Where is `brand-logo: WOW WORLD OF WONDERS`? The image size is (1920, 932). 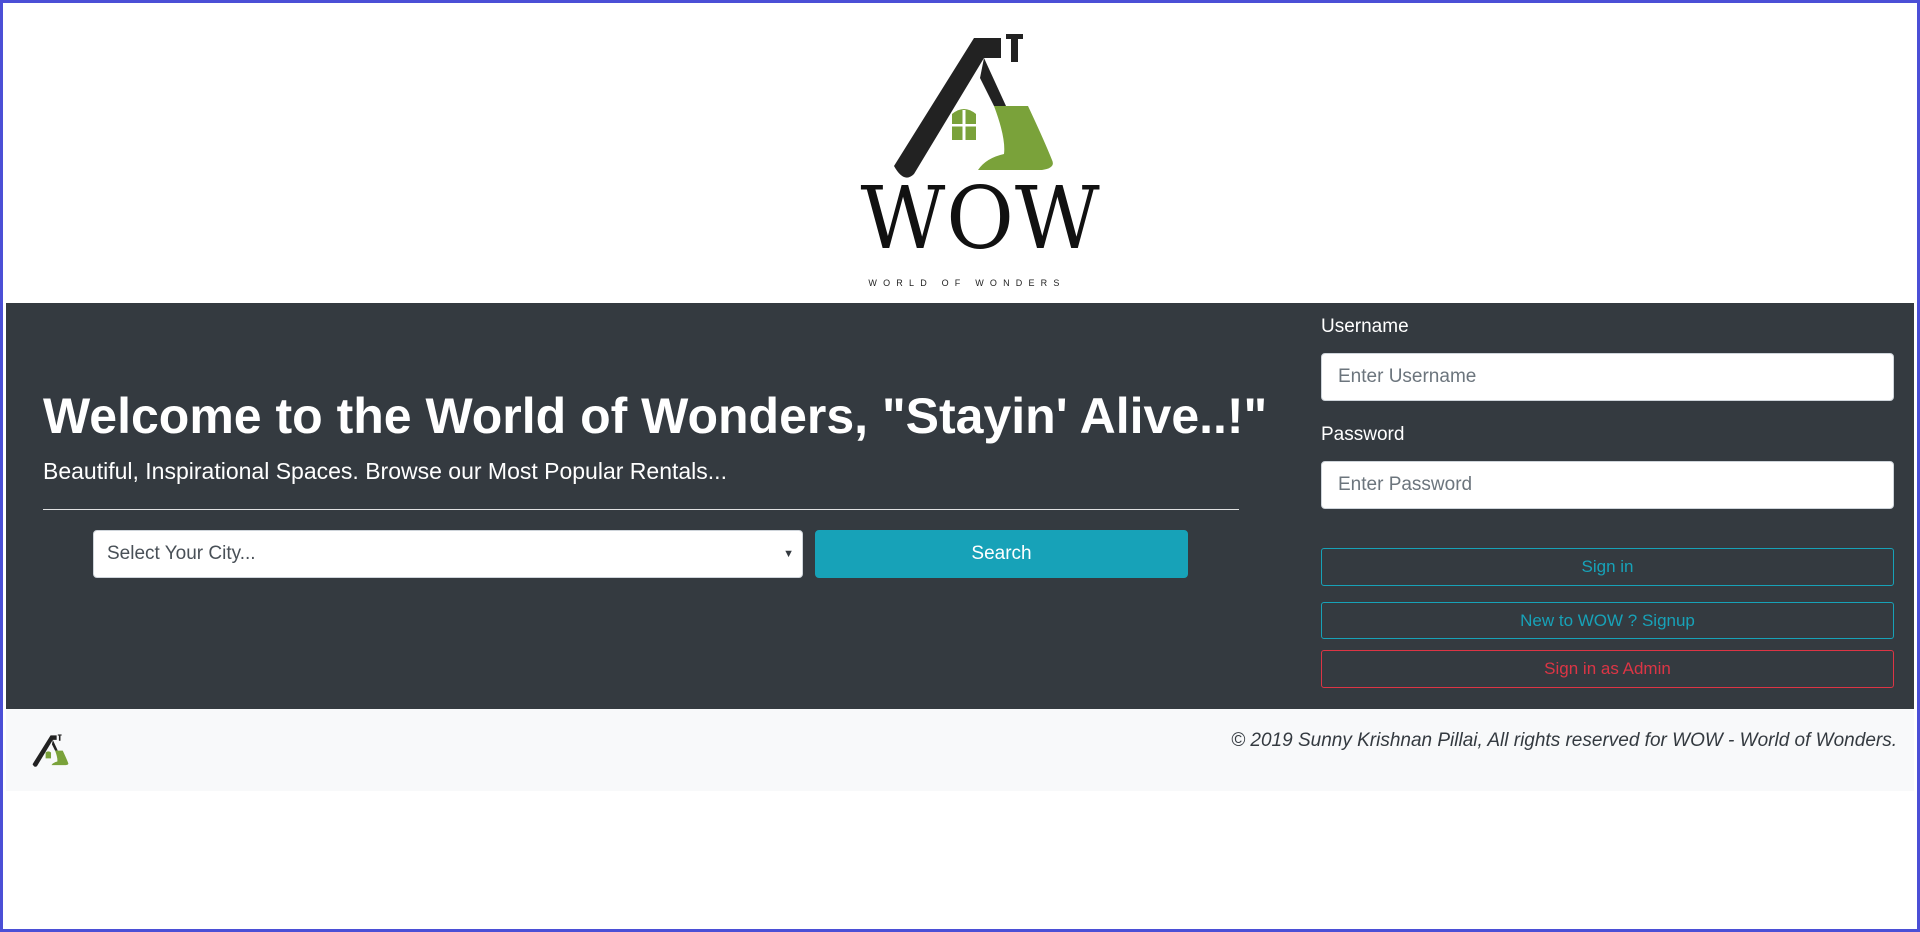 brand-logo: WOW WORLD OF WONDERS is located at coordinates (978, 158).